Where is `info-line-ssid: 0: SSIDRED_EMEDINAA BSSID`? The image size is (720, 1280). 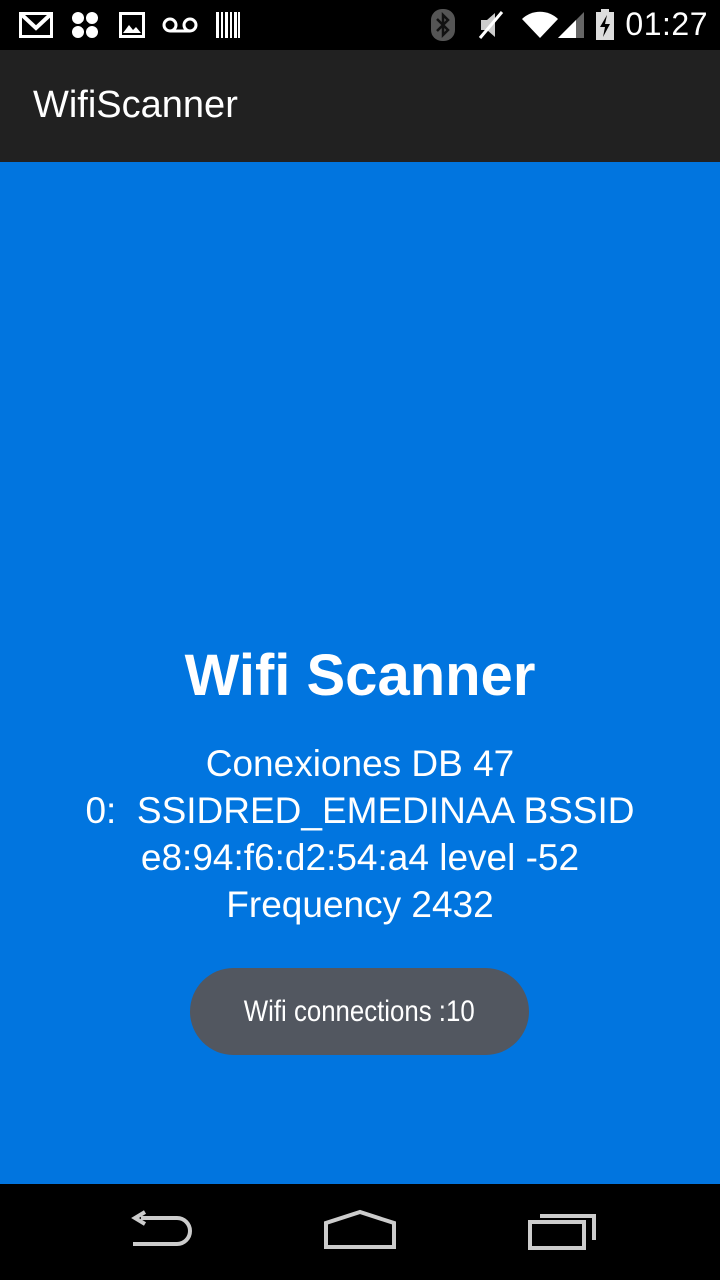 info-line-ssid: 0: SSIDRED_EMEDINAA BSSID is located at coordinates (360, 810).